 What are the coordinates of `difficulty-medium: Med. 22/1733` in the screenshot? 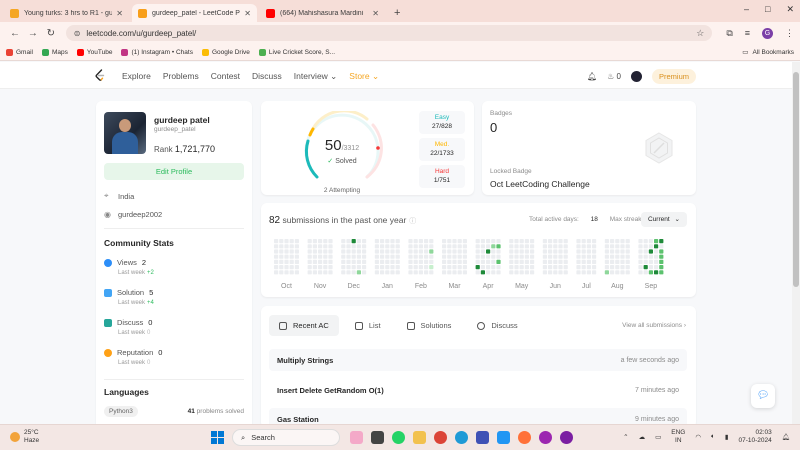 It's located at (442, 149).